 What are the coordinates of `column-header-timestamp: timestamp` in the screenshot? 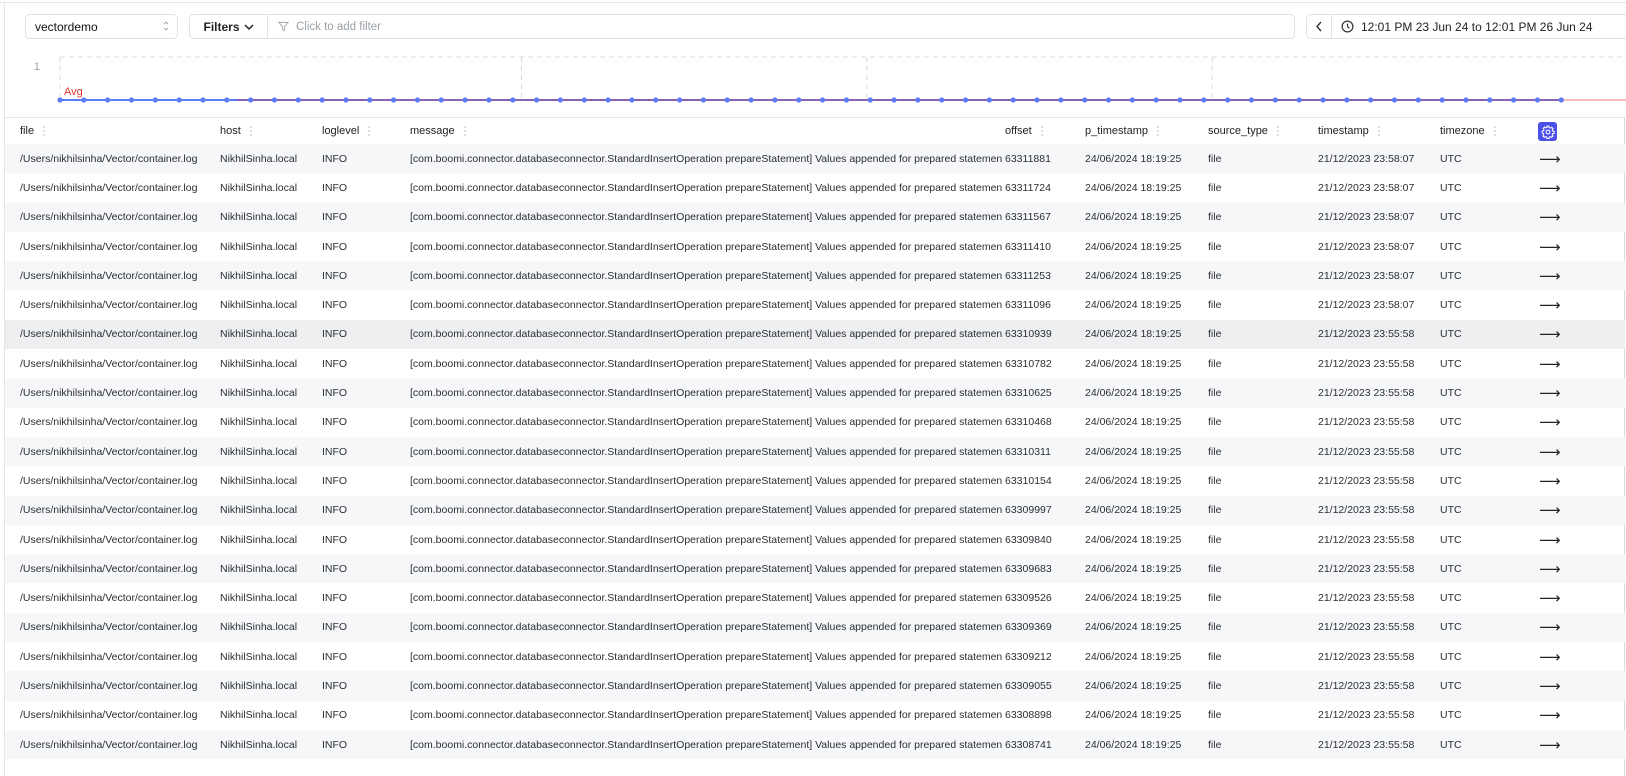 It's located at (1378, 131).